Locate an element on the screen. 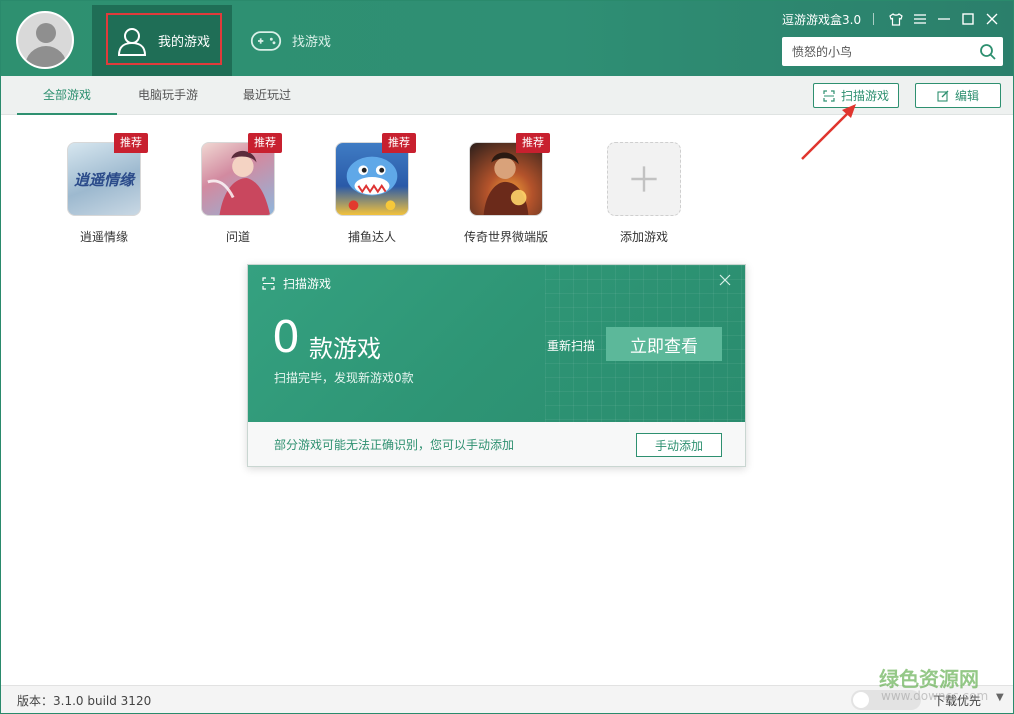  status-bar: 版本：3.1.0 build 3120 下载优先 ▼ is located at coordinates (507, 699).